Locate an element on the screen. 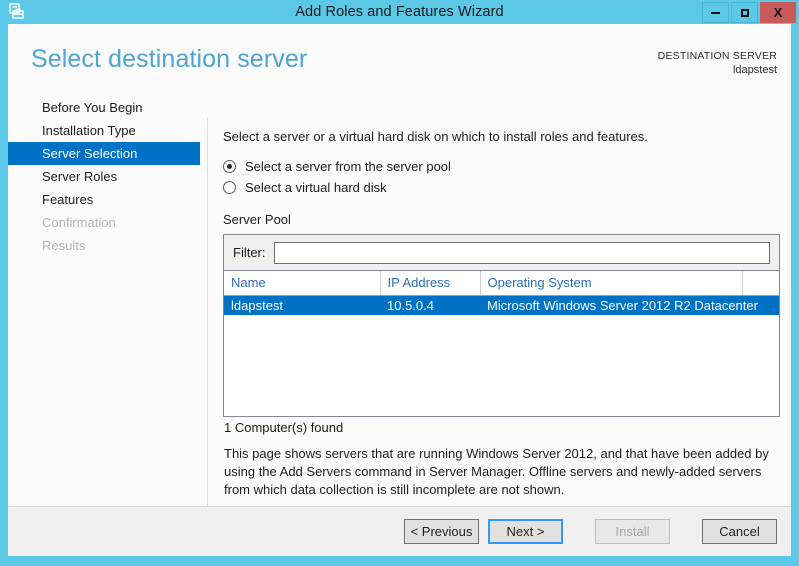 This screenshot has height=566, width=799. sidebar-item-installation-type: Installation Type is located at coordinates (104, 130).